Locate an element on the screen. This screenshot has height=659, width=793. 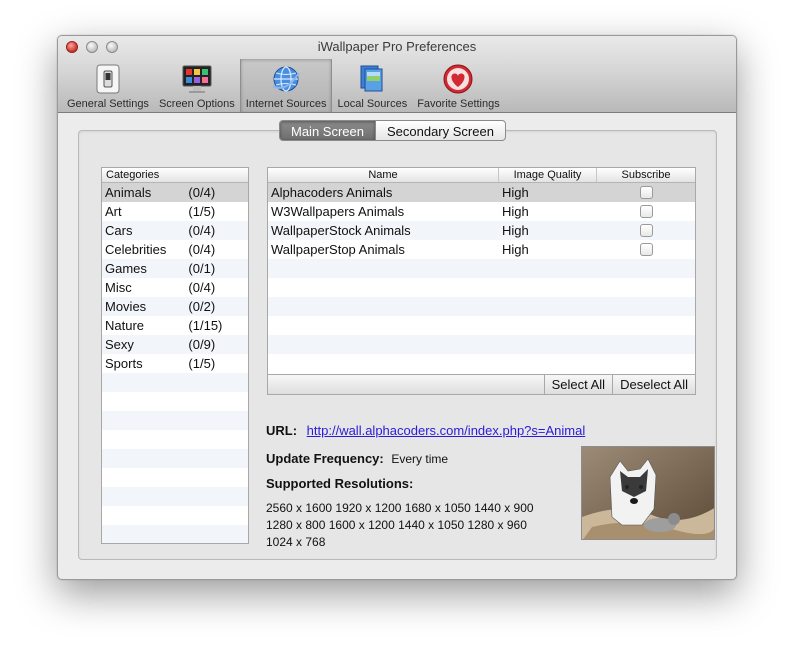
category-name: Animals is located at coordinates (128, 192).